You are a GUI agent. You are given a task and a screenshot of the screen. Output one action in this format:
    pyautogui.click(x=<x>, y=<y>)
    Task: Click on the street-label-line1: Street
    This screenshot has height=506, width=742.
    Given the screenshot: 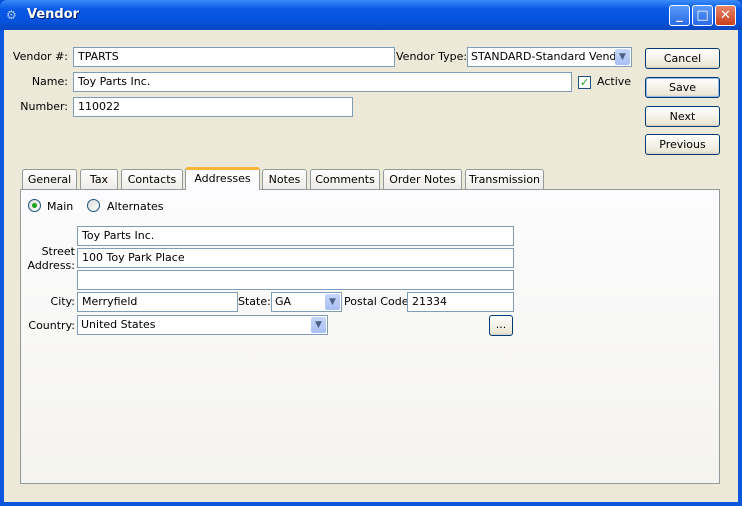 What is the action you would take?
    pyautogui.click(x=58, y=251)
    